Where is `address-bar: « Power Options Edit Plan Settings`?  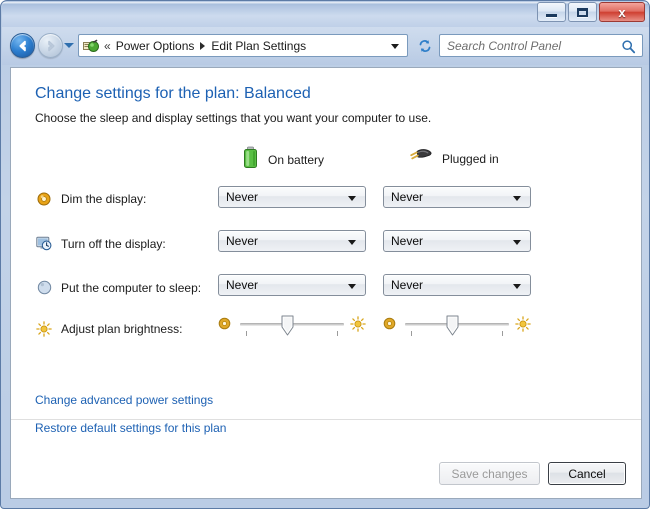 address-bar: « Power Options Edit Plan Settings is located at coordinates (243, 45).